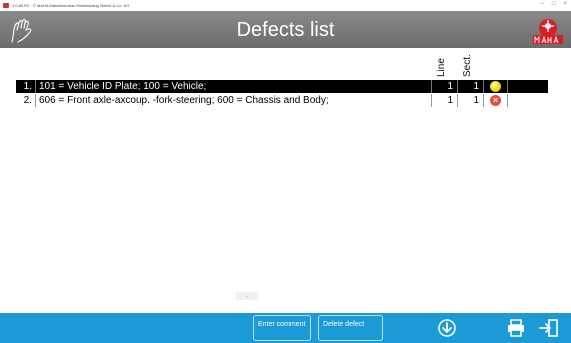  What do you see at coordinates (282, 328) in the screenshot?
I see `enter-comment-button: Enter comment` at bounding box center [282, 328].